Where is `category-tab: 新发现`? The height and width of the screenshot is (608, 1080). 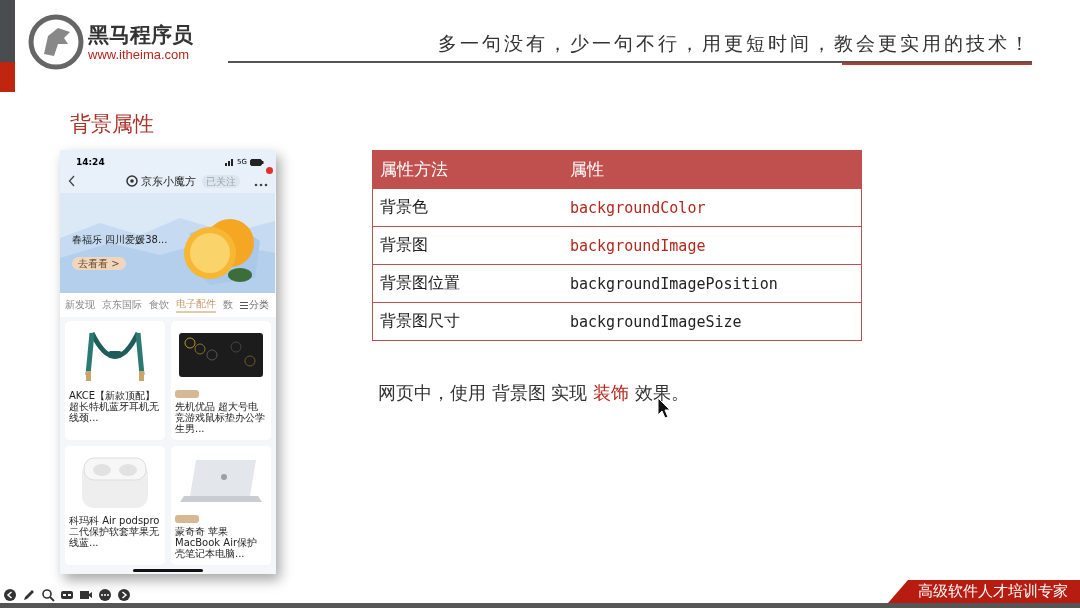
category-tab: 新发现 is located at coordinates (80, 305).